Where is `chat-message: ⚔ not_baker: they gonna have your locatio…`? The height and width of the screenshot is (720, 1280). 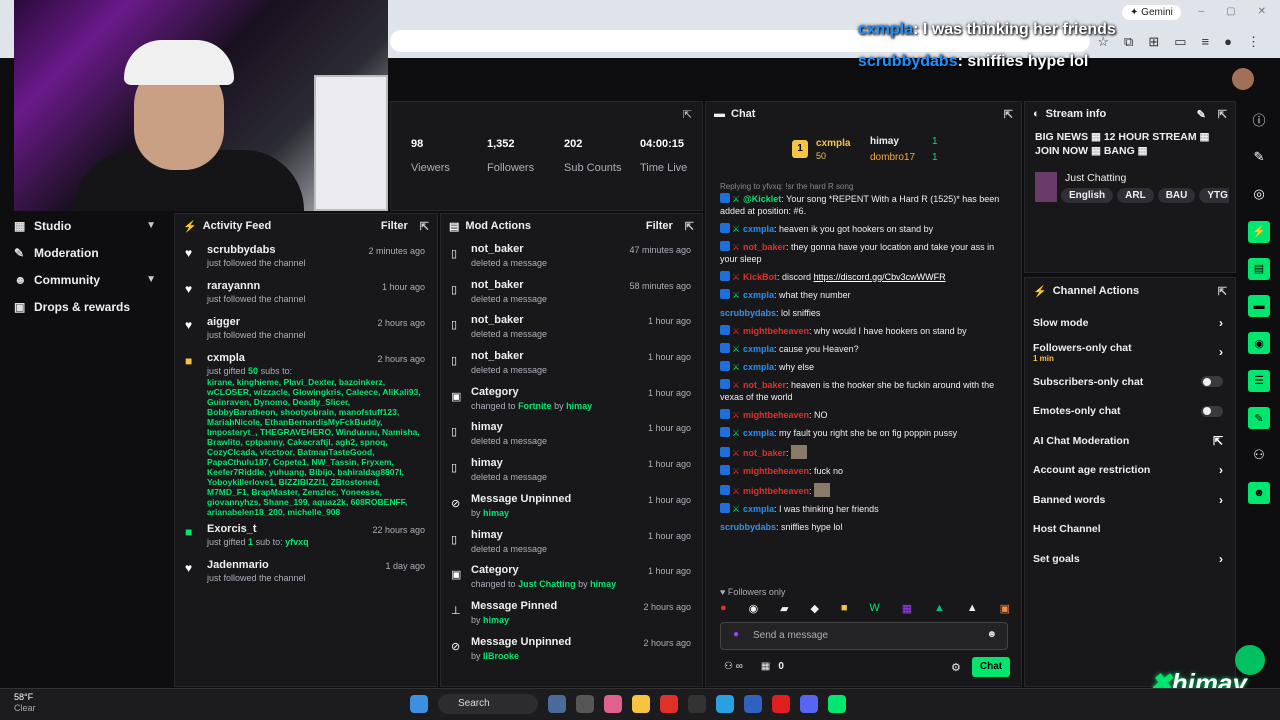
chat-message: ⚔ not_baker: they gonna have your locatio… is located at coordinates (857, 252).